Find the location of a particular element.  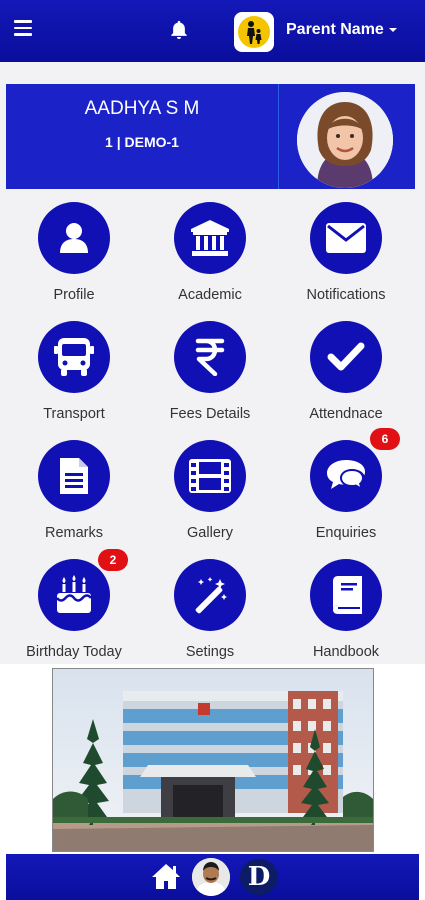

parent-name-label: Parent Name is located at coordinates (335, 29).